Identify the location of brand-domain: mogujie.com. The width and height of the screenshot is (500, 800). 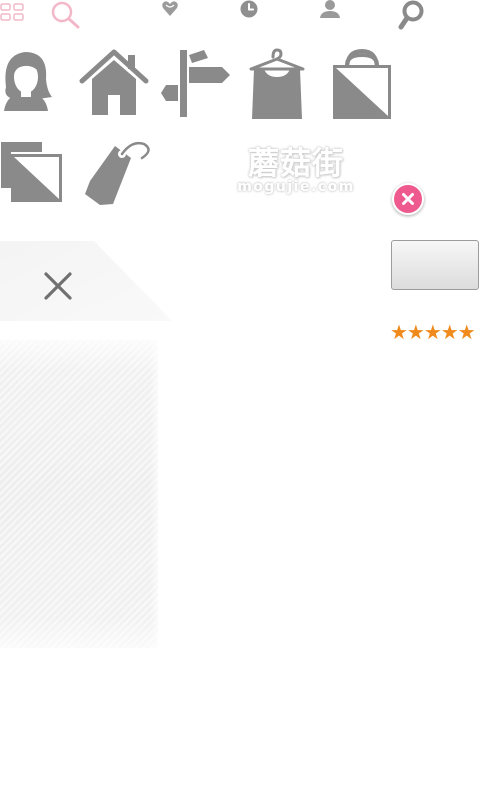
(296, 187).